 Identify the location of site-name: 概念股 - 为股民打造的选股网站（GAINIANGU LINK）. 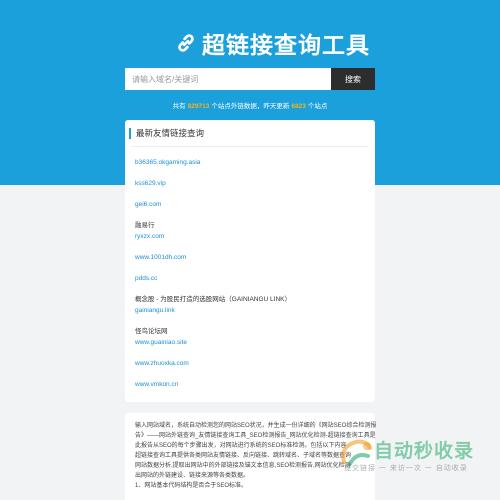
(213, 299).